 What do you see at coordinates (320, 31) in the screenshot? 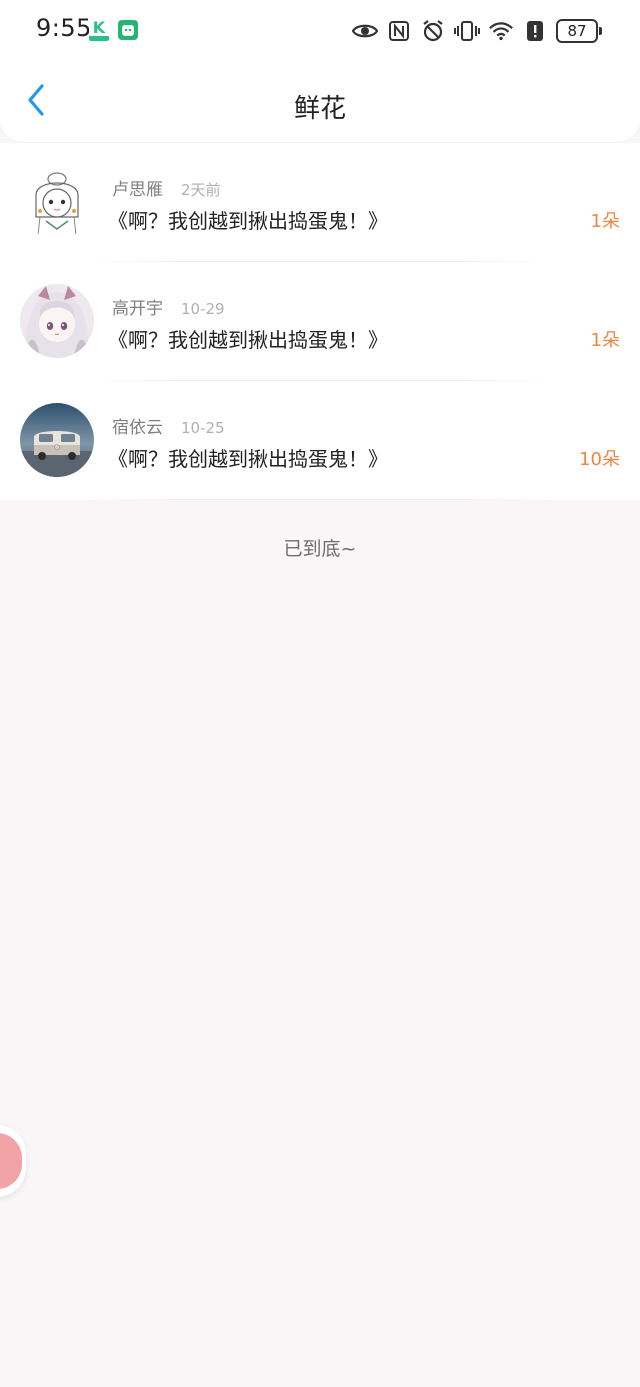
I see `status-bar: 9:55 K 87` at bounding box center [320, 31].